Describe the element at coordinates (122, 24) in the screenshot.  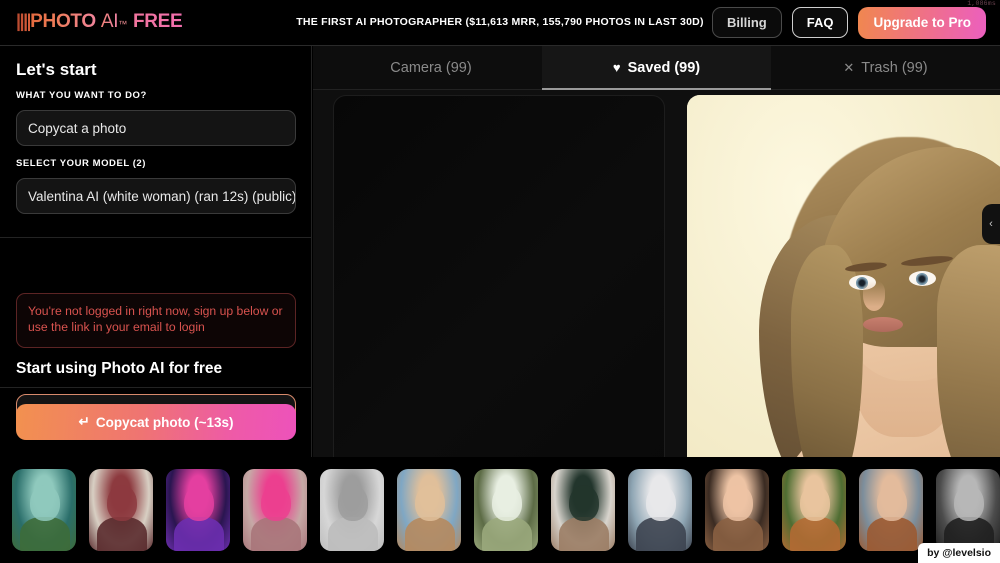
I see `logo-tm-mark: ™` at that location.